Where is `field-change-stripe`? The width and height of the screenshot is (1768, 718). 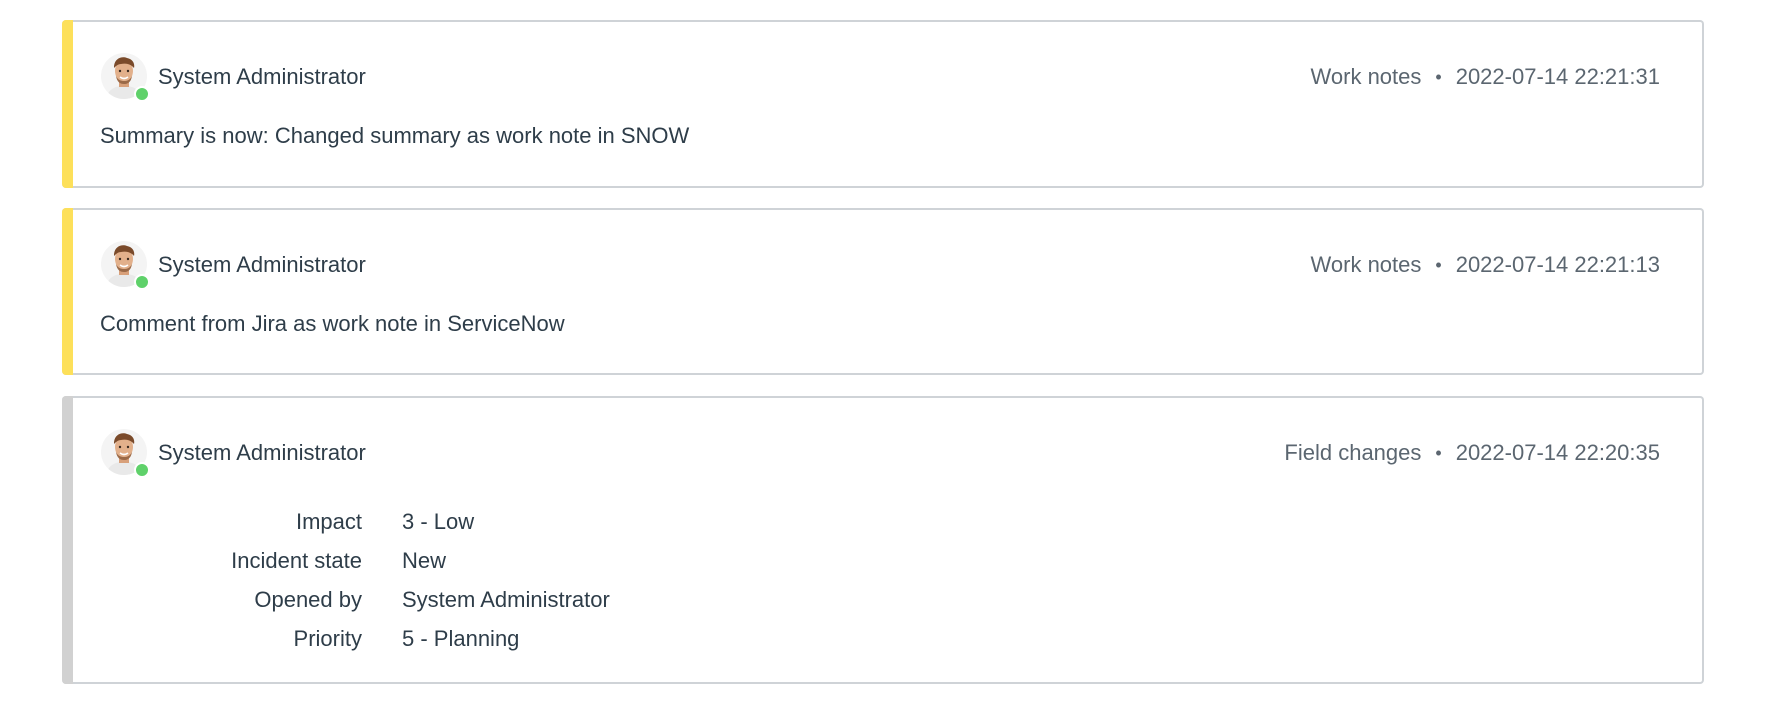
field-change-stripe is located at coordinates (67, 540).